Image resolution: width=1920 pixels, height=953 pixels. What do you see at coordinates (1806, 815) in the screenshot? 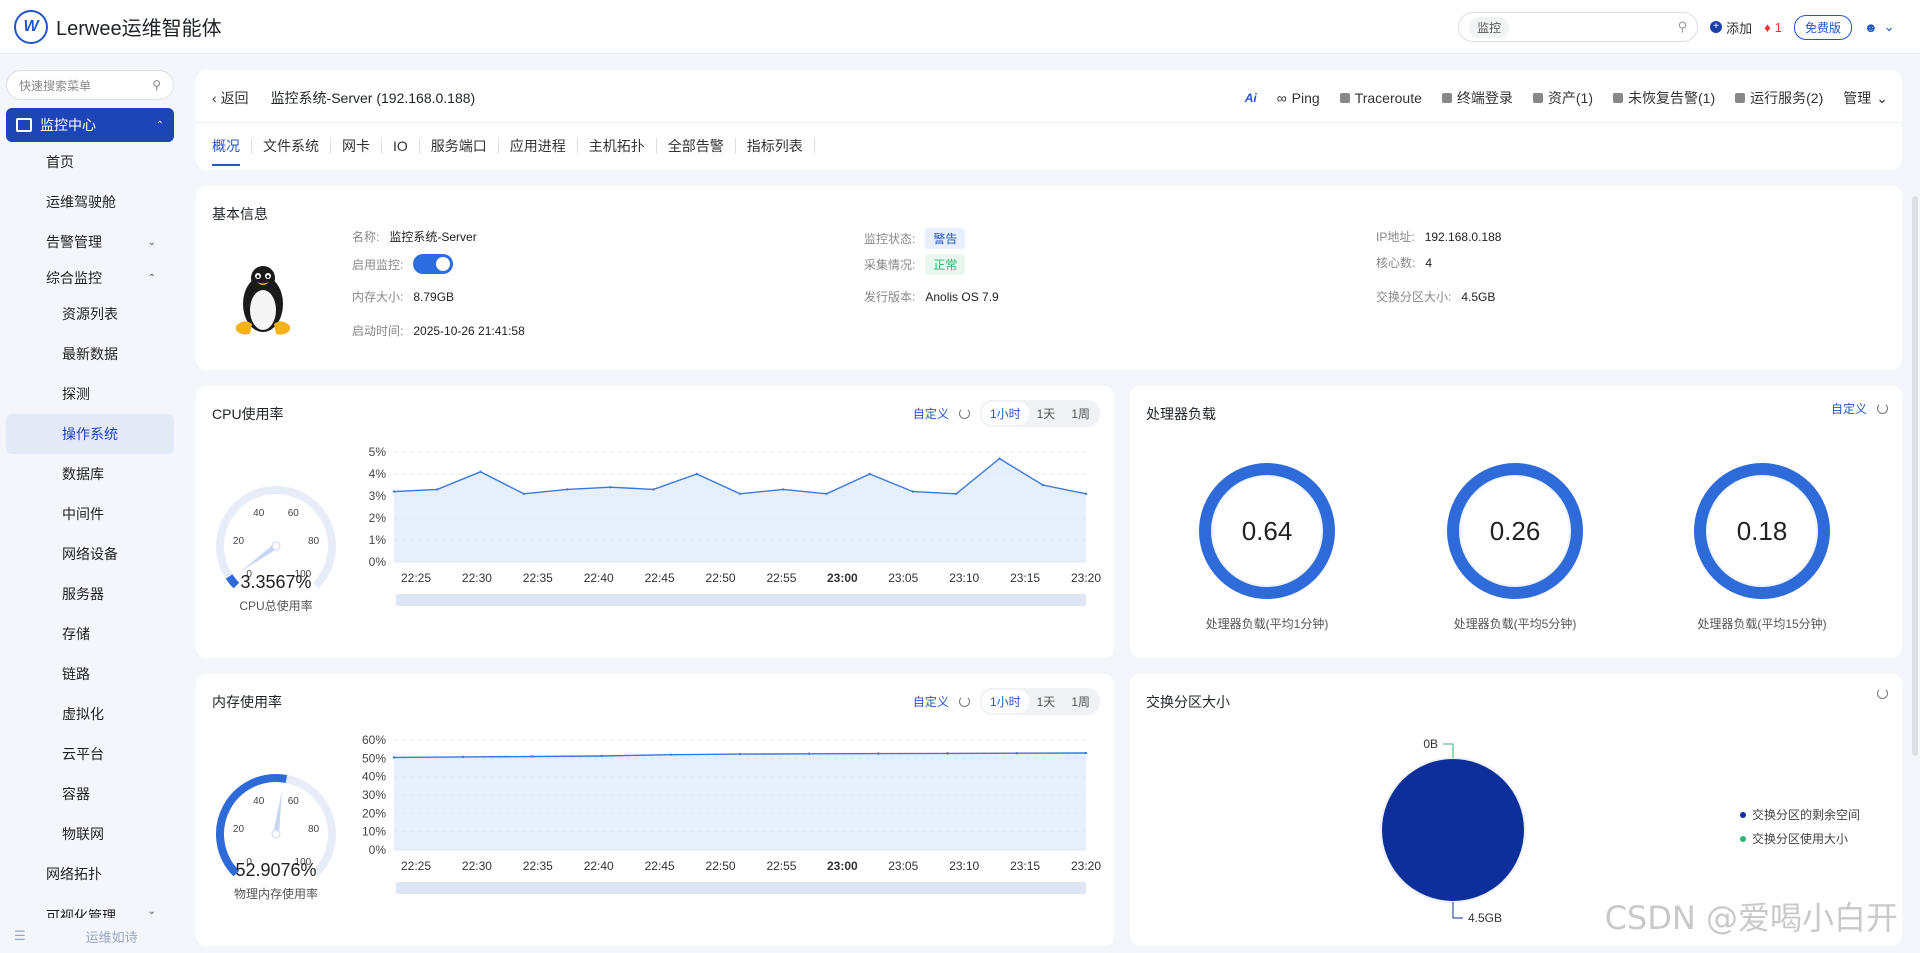
I see `legend-label: 交换分区的剩余空间` at bounding box center [1806, 815].